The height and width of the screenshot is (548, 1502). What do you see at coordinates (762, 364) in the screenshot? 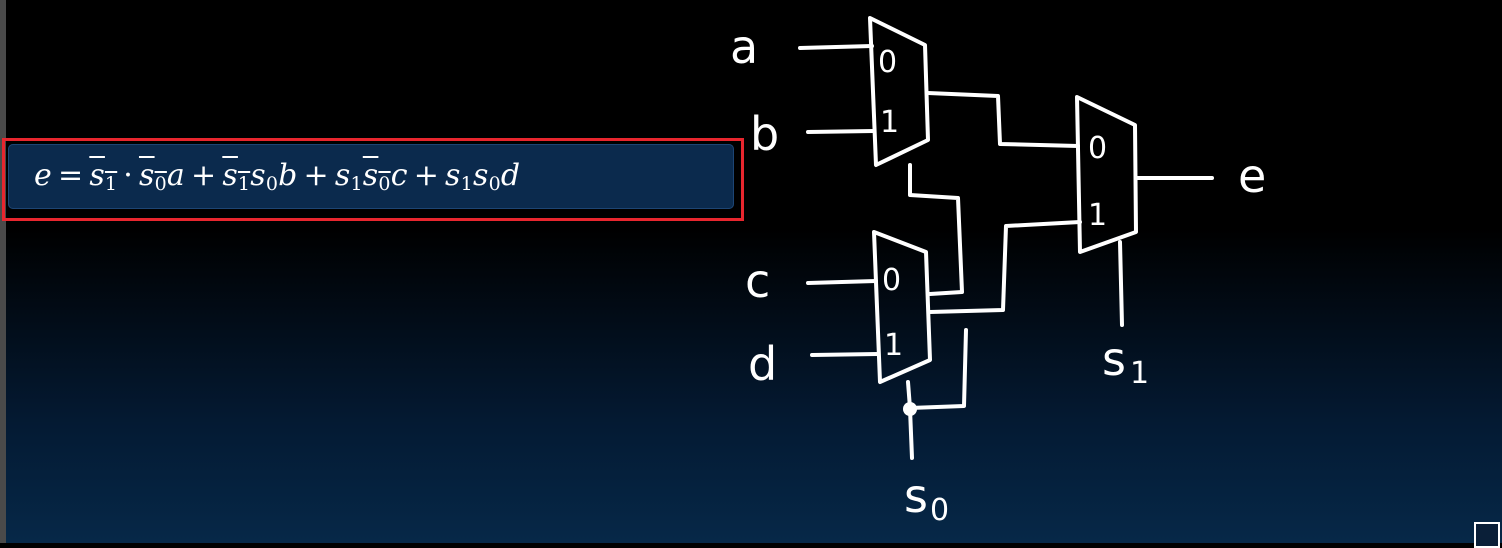
I see `label-d: d` at bounding box center [762, 364].